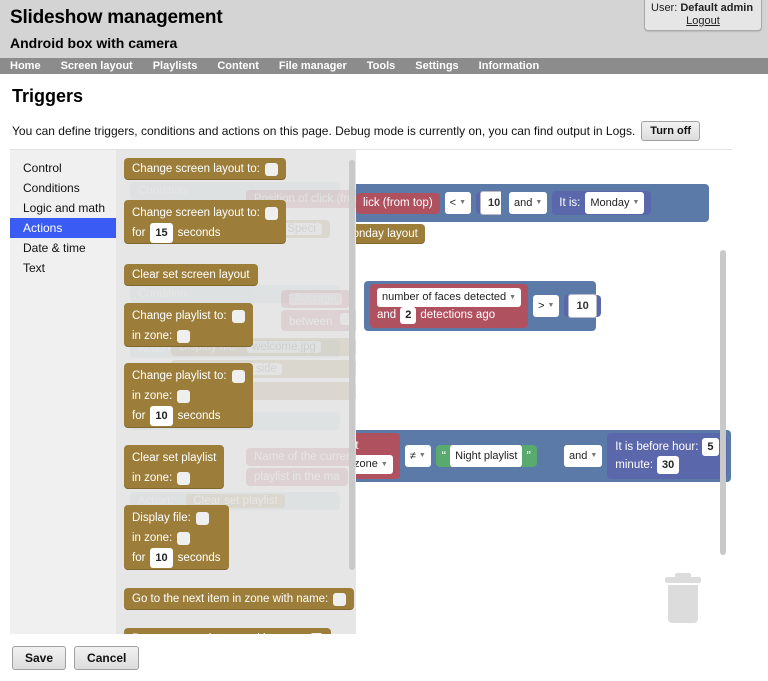 The height and width of the screenshot is (681, 768). I want to click on flyout-block-change-screen-layout-for-seconds: Change screen layout to: for 15 seconds, so click(205, 222).